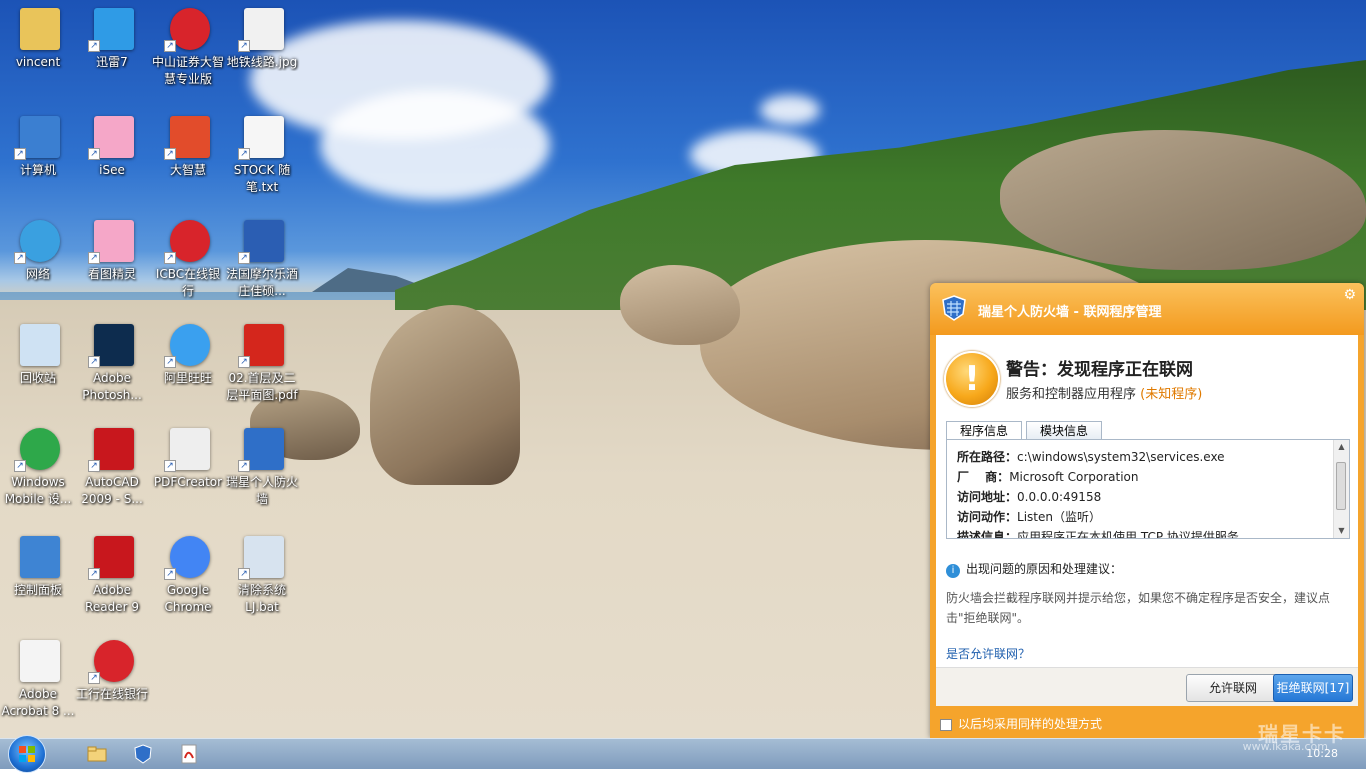  I want to click on info-scrollbar: ▲ ▼, so click(1341, 489).